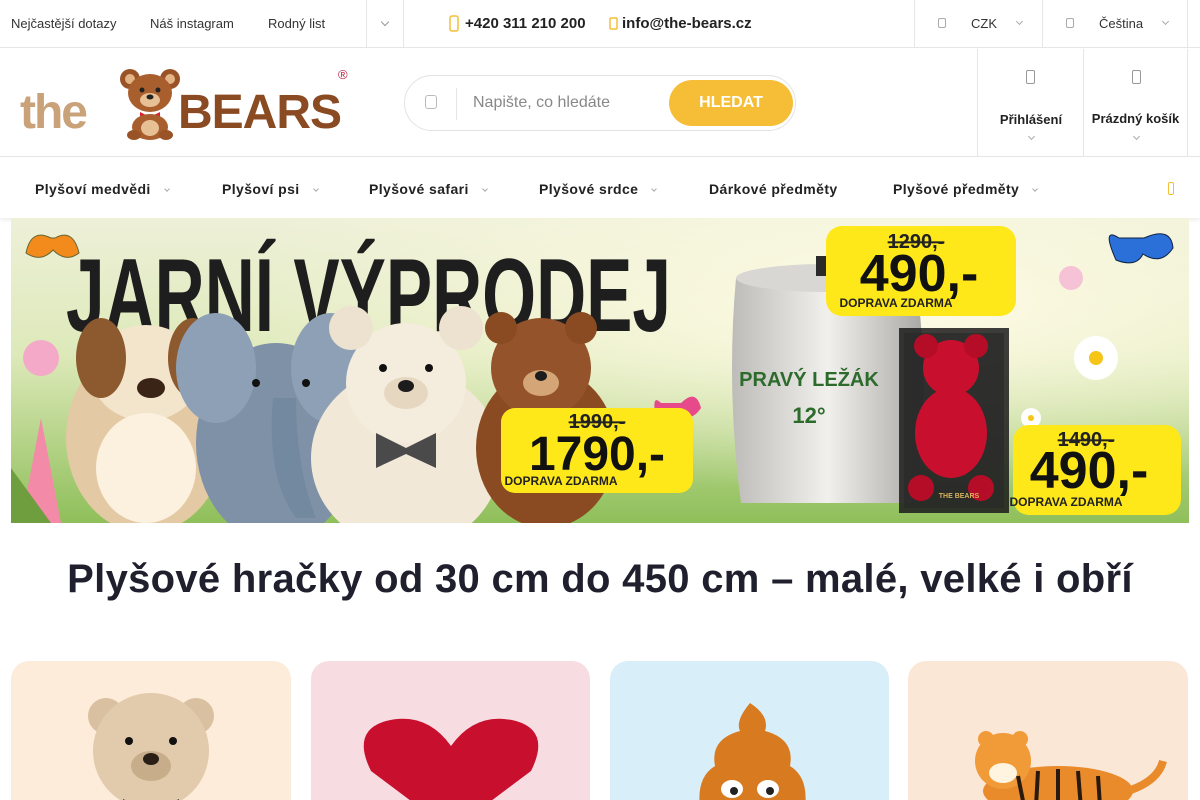 The width and height of the screenshot is (1200, 800). Describe the element at coordinates (959, 496) in the screenshot. I see `box-brand: THE BEARS` at that location.